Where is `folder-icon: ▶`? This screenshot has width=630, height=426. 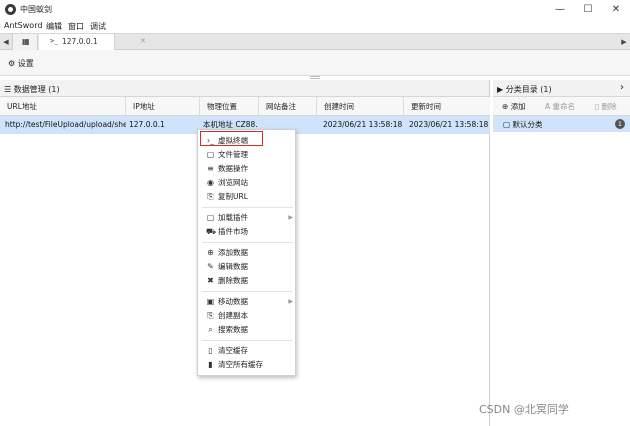 folder-icon: ▶ is located at coordinates (500, 89).